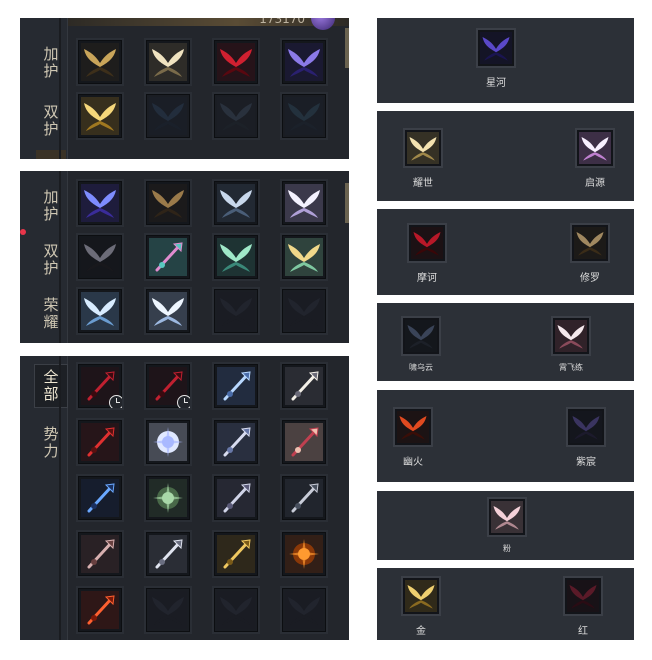  Describe the element at coordinates (421, 606) in the screenshot. I see `item-gold: 金` at that location.